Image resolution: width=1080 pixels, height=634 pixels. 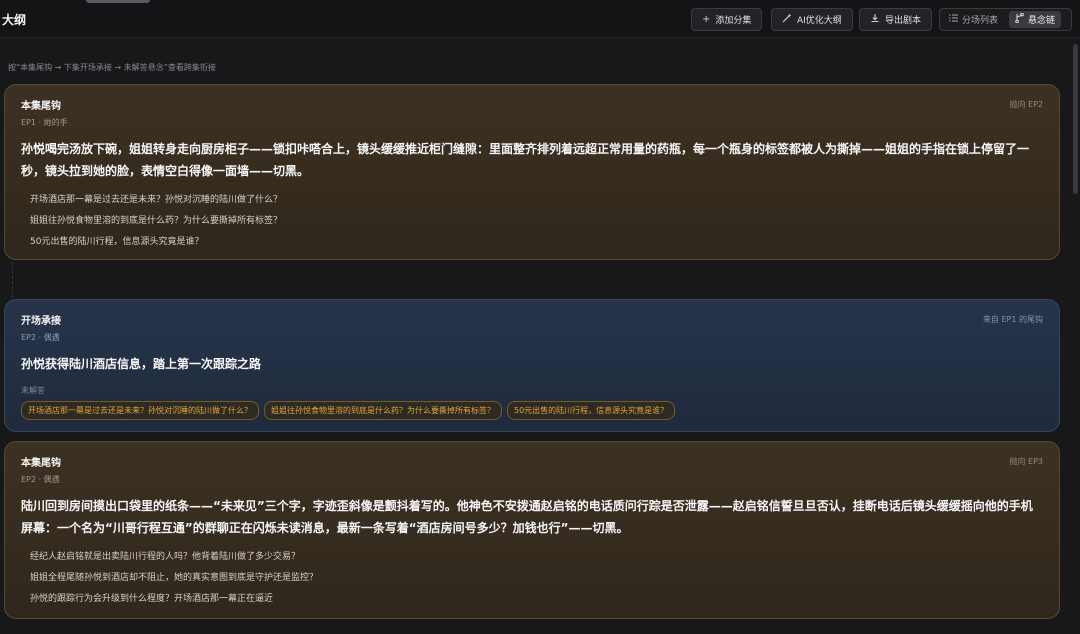 What do you see at coordinates (112, 67) in the screenshot?
I see `hint-text: 按“本集尾钩 → 下集开场承接 → 未解答悬念”查看跨集衔接` at bounding box center [112, 67].